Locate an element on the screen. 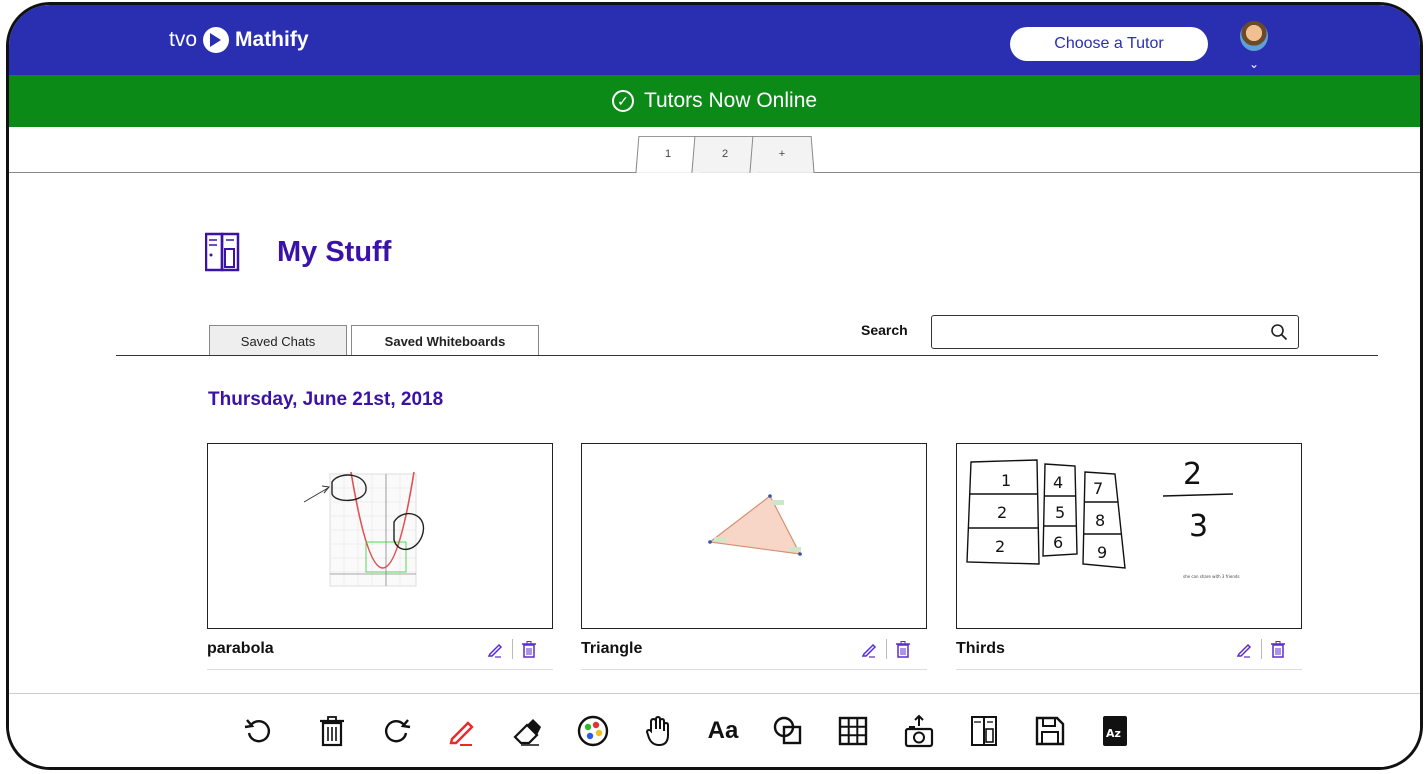 Image resolution: width=1427 pixels, height=774 pixels. whiteboard-card-triangle: Triangle is located at coordinates (754, 556).